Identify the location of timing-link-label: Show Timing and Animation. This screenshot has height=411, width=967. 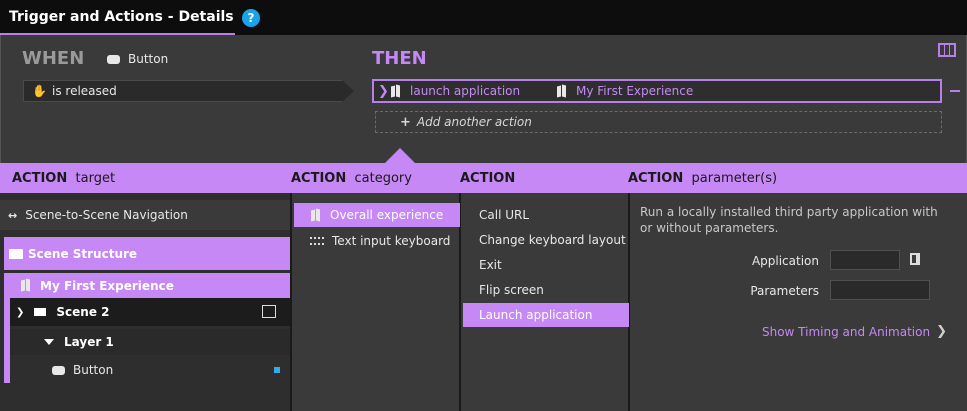
(846, 331).